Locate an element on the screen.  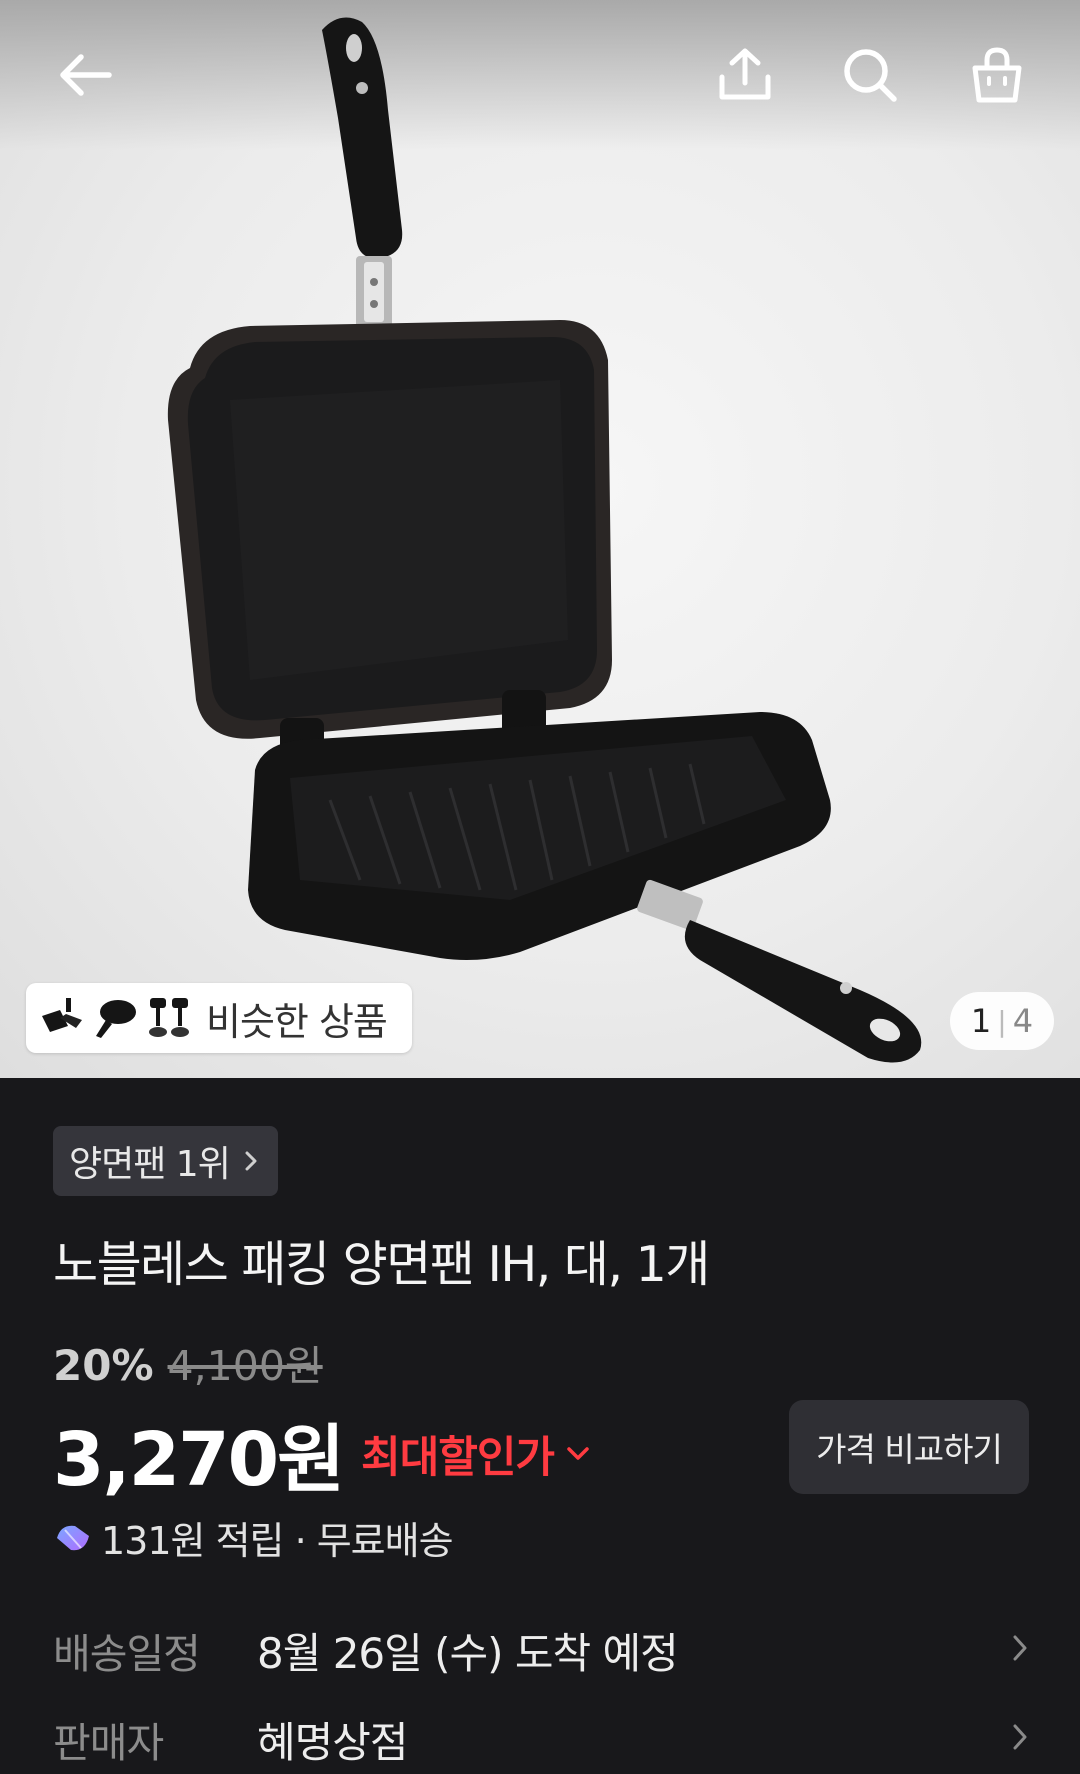
similar-thumbnails is located at coordinates (117, 1018).